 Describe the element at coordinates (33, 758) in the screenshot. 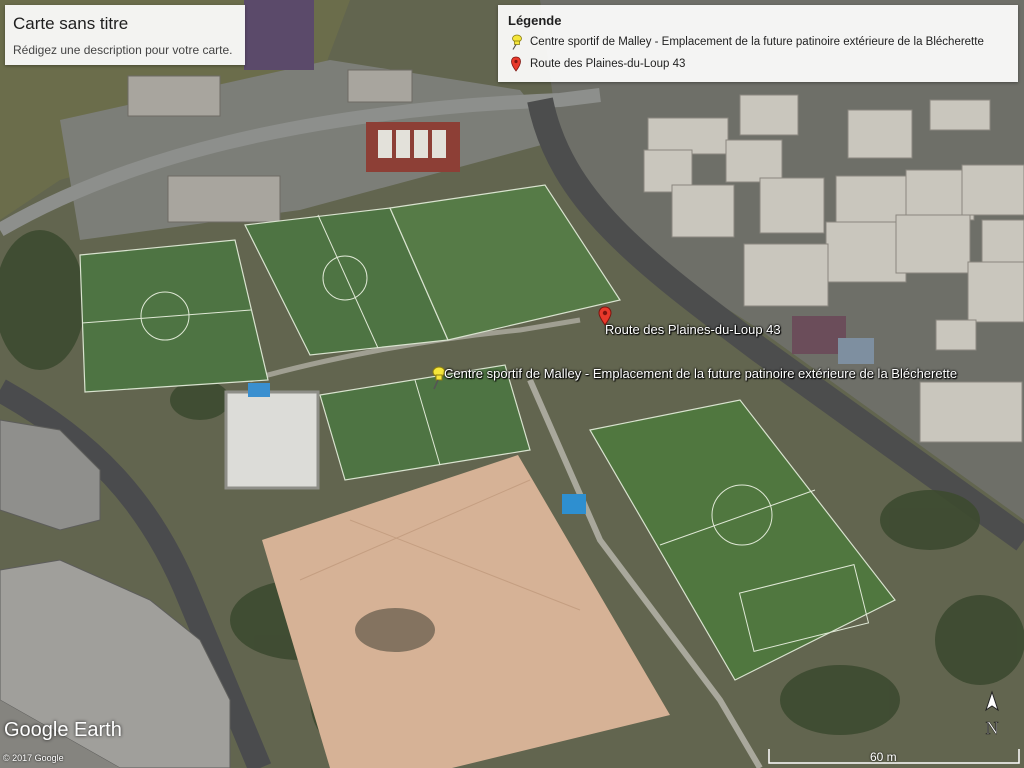

I see `copyright-text: © 2017 Google` at that location.